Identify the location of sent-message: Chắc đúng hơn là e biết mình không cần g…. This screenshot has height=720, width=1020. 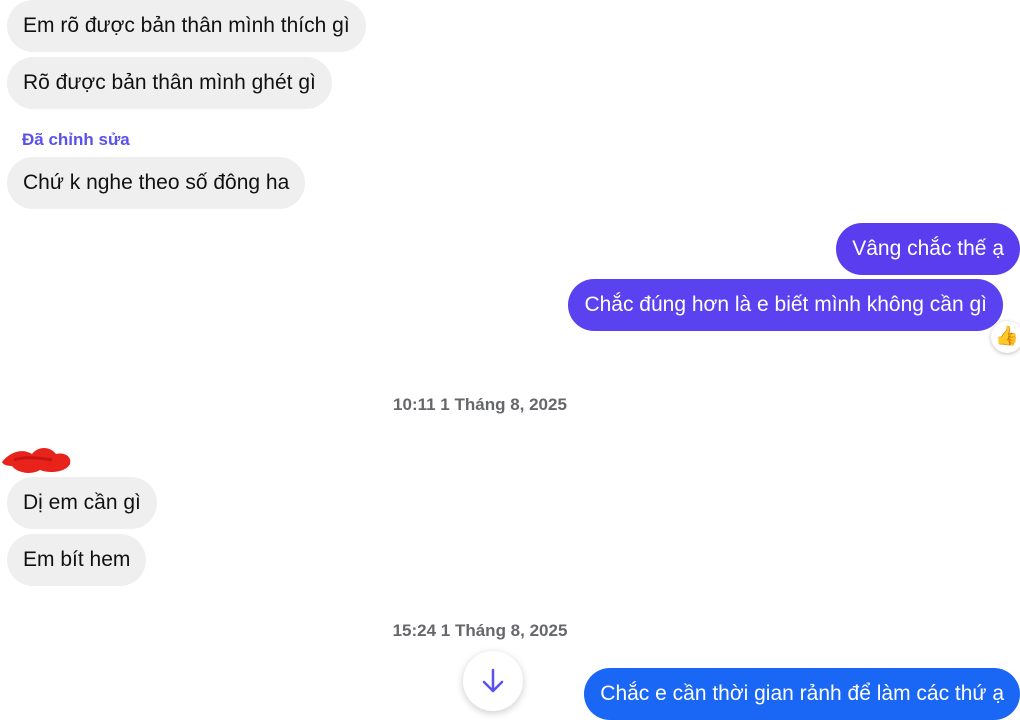
(785, 305).